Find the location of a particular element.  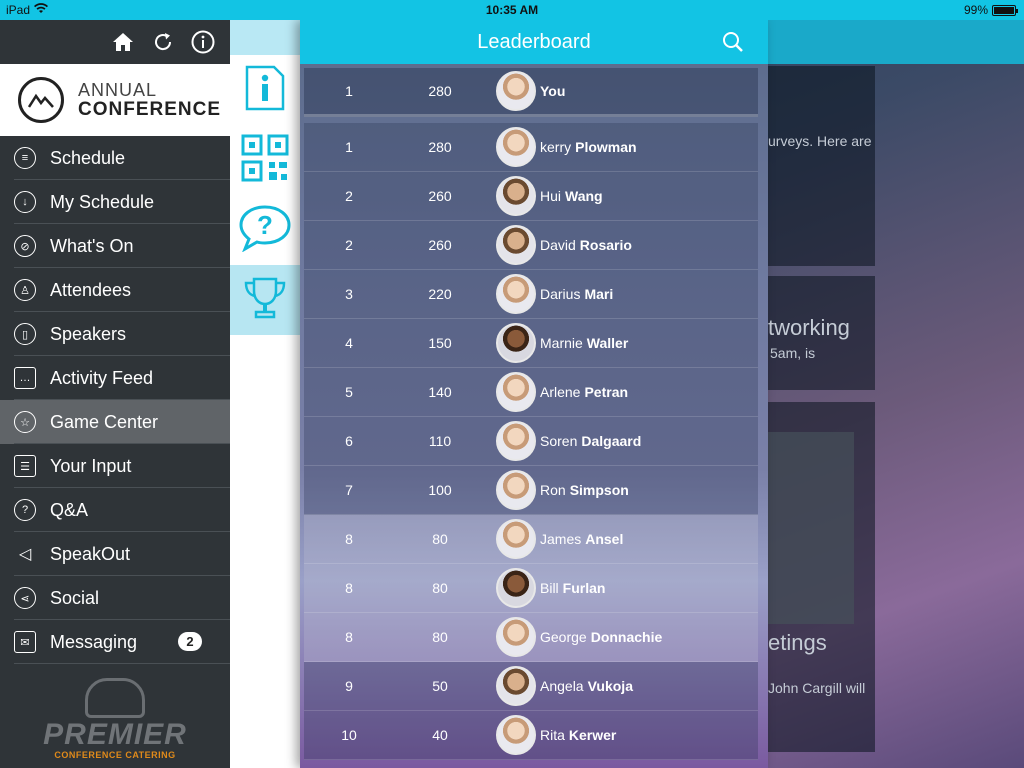

leaderboard-row: 4 150 Marnie Waller is located at coordinates (531, 343).